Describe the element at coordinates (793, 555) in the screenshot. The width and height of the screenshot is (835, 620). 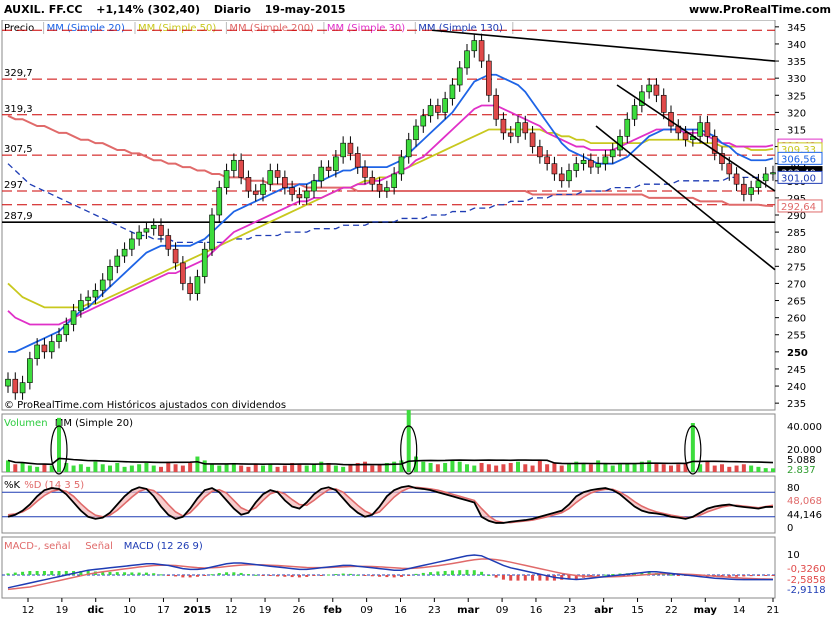
I see `macd-tick-label: 10` at that location.